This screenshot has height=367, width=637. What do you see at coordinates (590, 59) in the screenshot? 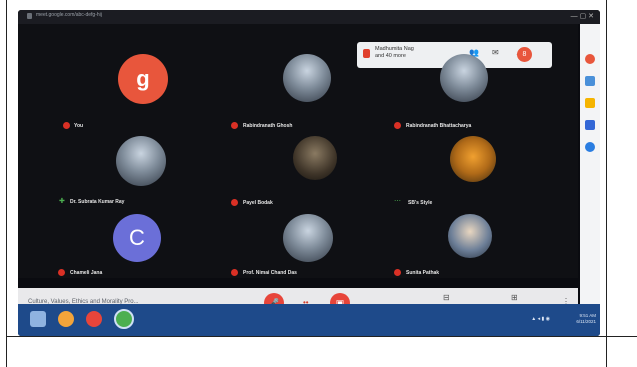
I see `profile-icon` at bounding box center [590, 59].